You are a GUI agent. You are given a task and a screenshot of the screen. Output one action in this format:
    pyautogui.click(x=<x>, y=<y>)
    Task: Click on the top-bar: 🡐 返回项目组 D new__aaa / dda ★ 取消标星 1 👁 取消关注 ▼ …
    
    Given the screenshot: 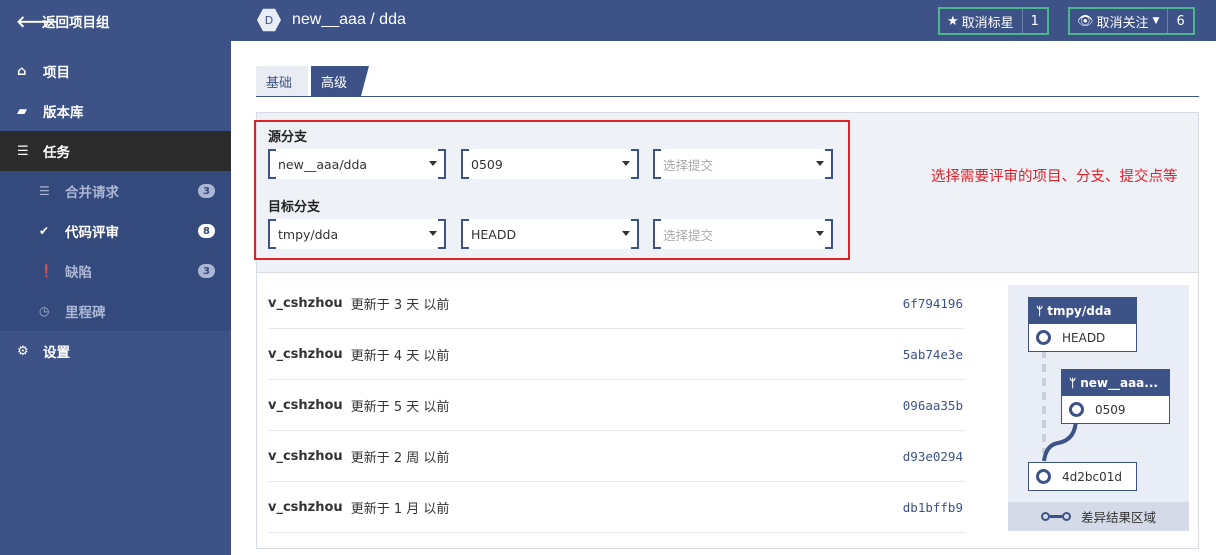 What is the action you would take?
    pyautogui.click(x=608, y=20)
    